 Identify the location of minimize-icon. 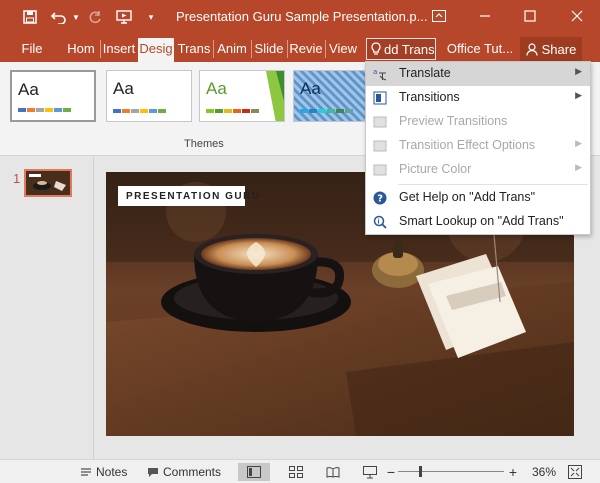
(485, 16).